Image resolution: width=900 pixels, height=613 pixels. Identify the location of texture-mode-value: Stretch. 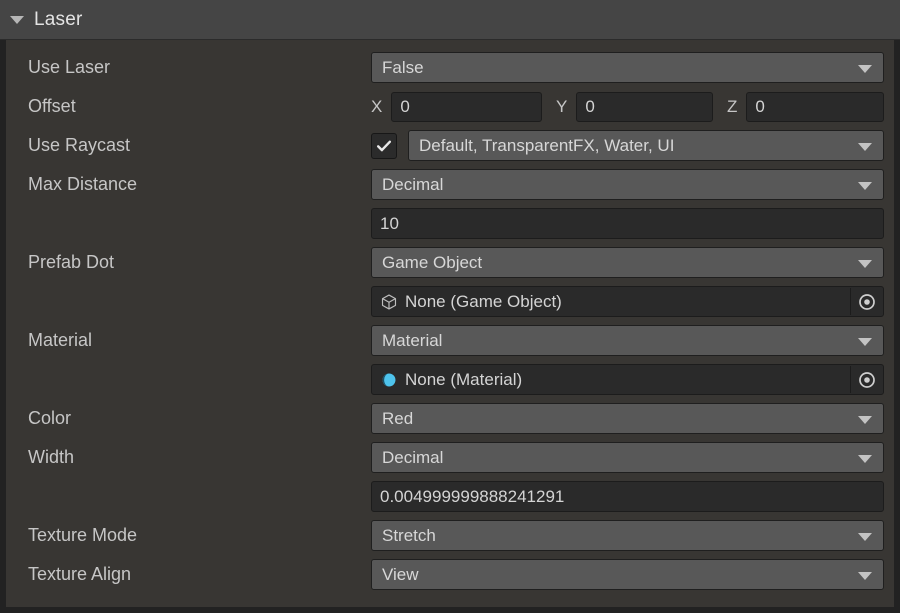
(409, 535).